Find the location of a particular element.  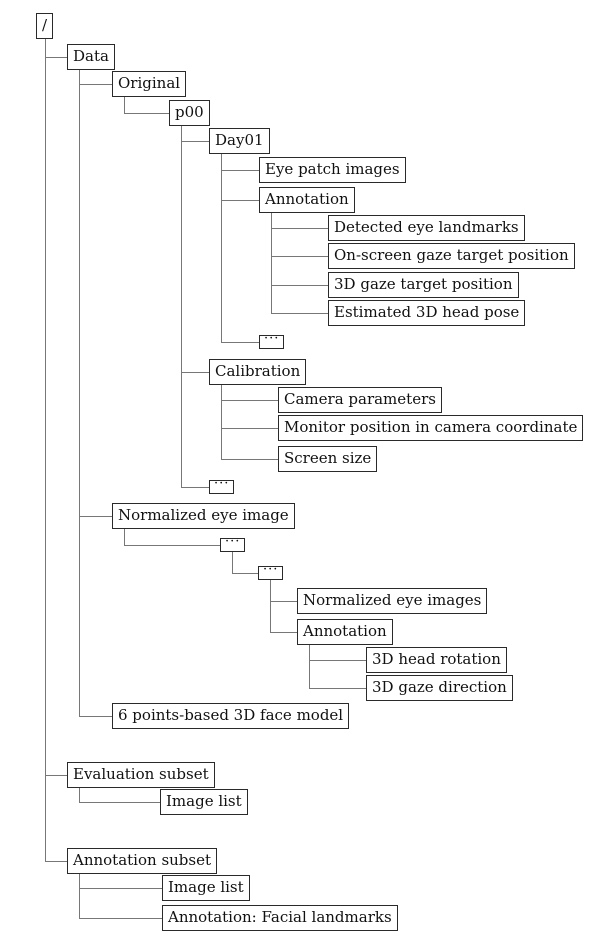

connector-calibration-monitor is located at coordinates (249, 407).